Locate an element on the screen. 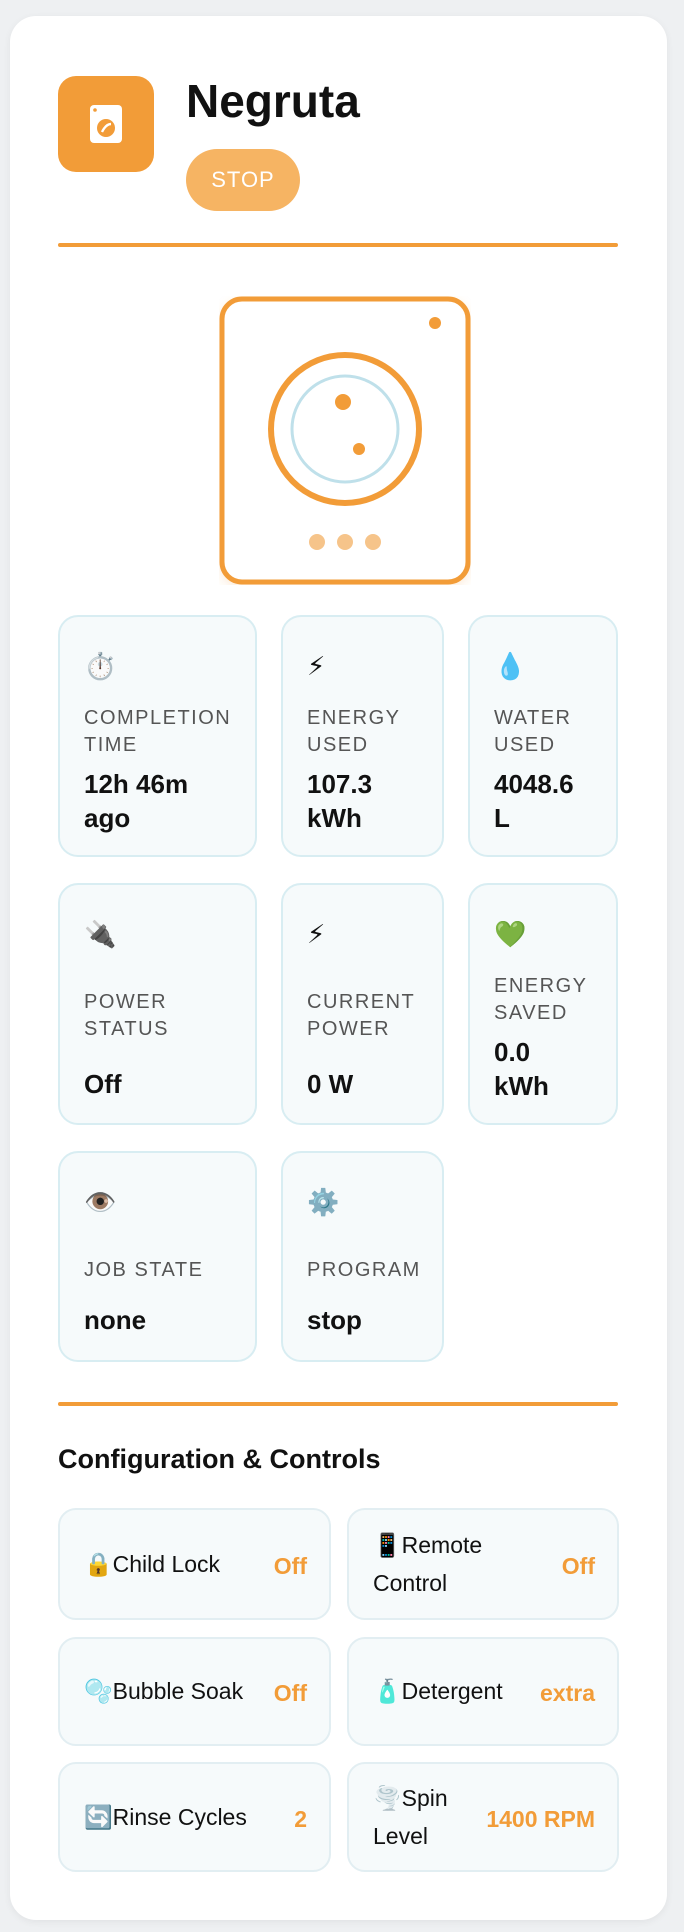 This screenshot has height=1932, width=684. stat-label: JOB STATE is located at coordinates (144, 1270).